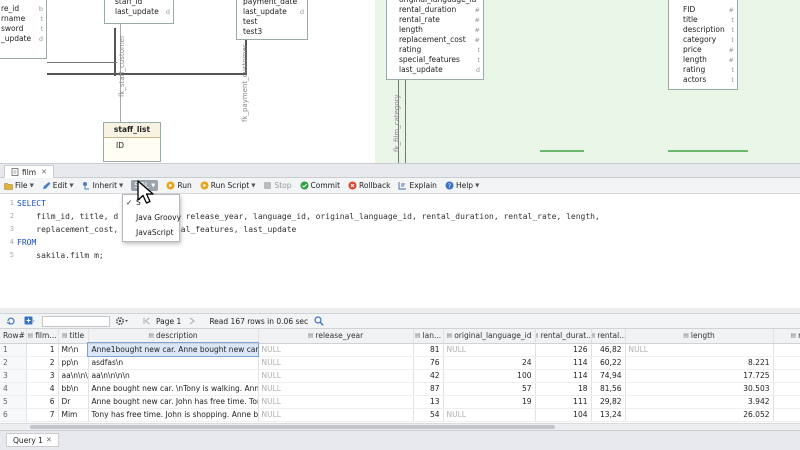  I want to click on menu-item-javascript: JavaScript, so click(151, 232).